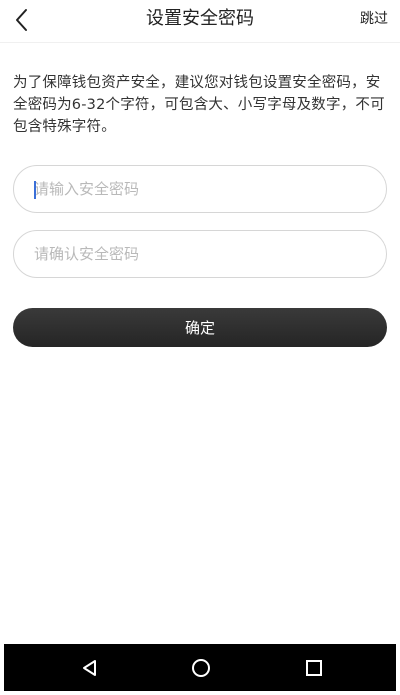 The image size is (400, 695). I want to click on nav-recent-apps-button, so click(314, 668).